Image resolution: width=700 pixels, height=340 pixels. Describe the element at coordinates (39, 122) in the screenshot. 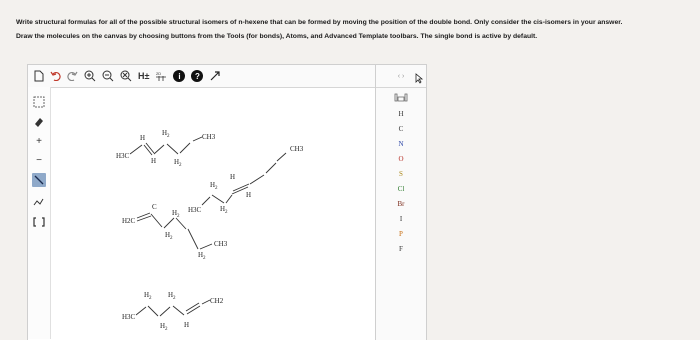

I see `eraser-tool-icon` at that location.